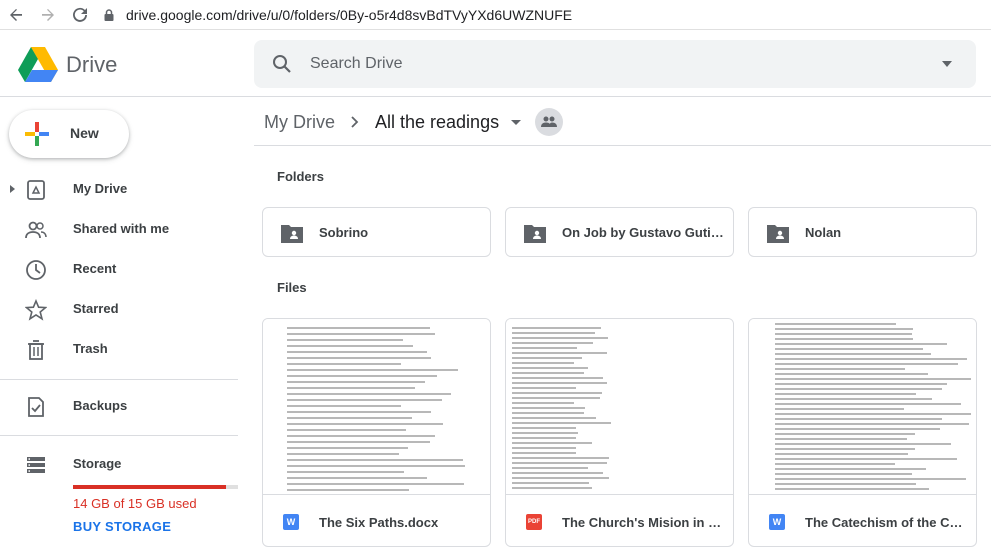 The width and height of the screenshot is (991, 551). I want to click on sidebar-item-shared-with-me: Shared with me, so click(119, 229).